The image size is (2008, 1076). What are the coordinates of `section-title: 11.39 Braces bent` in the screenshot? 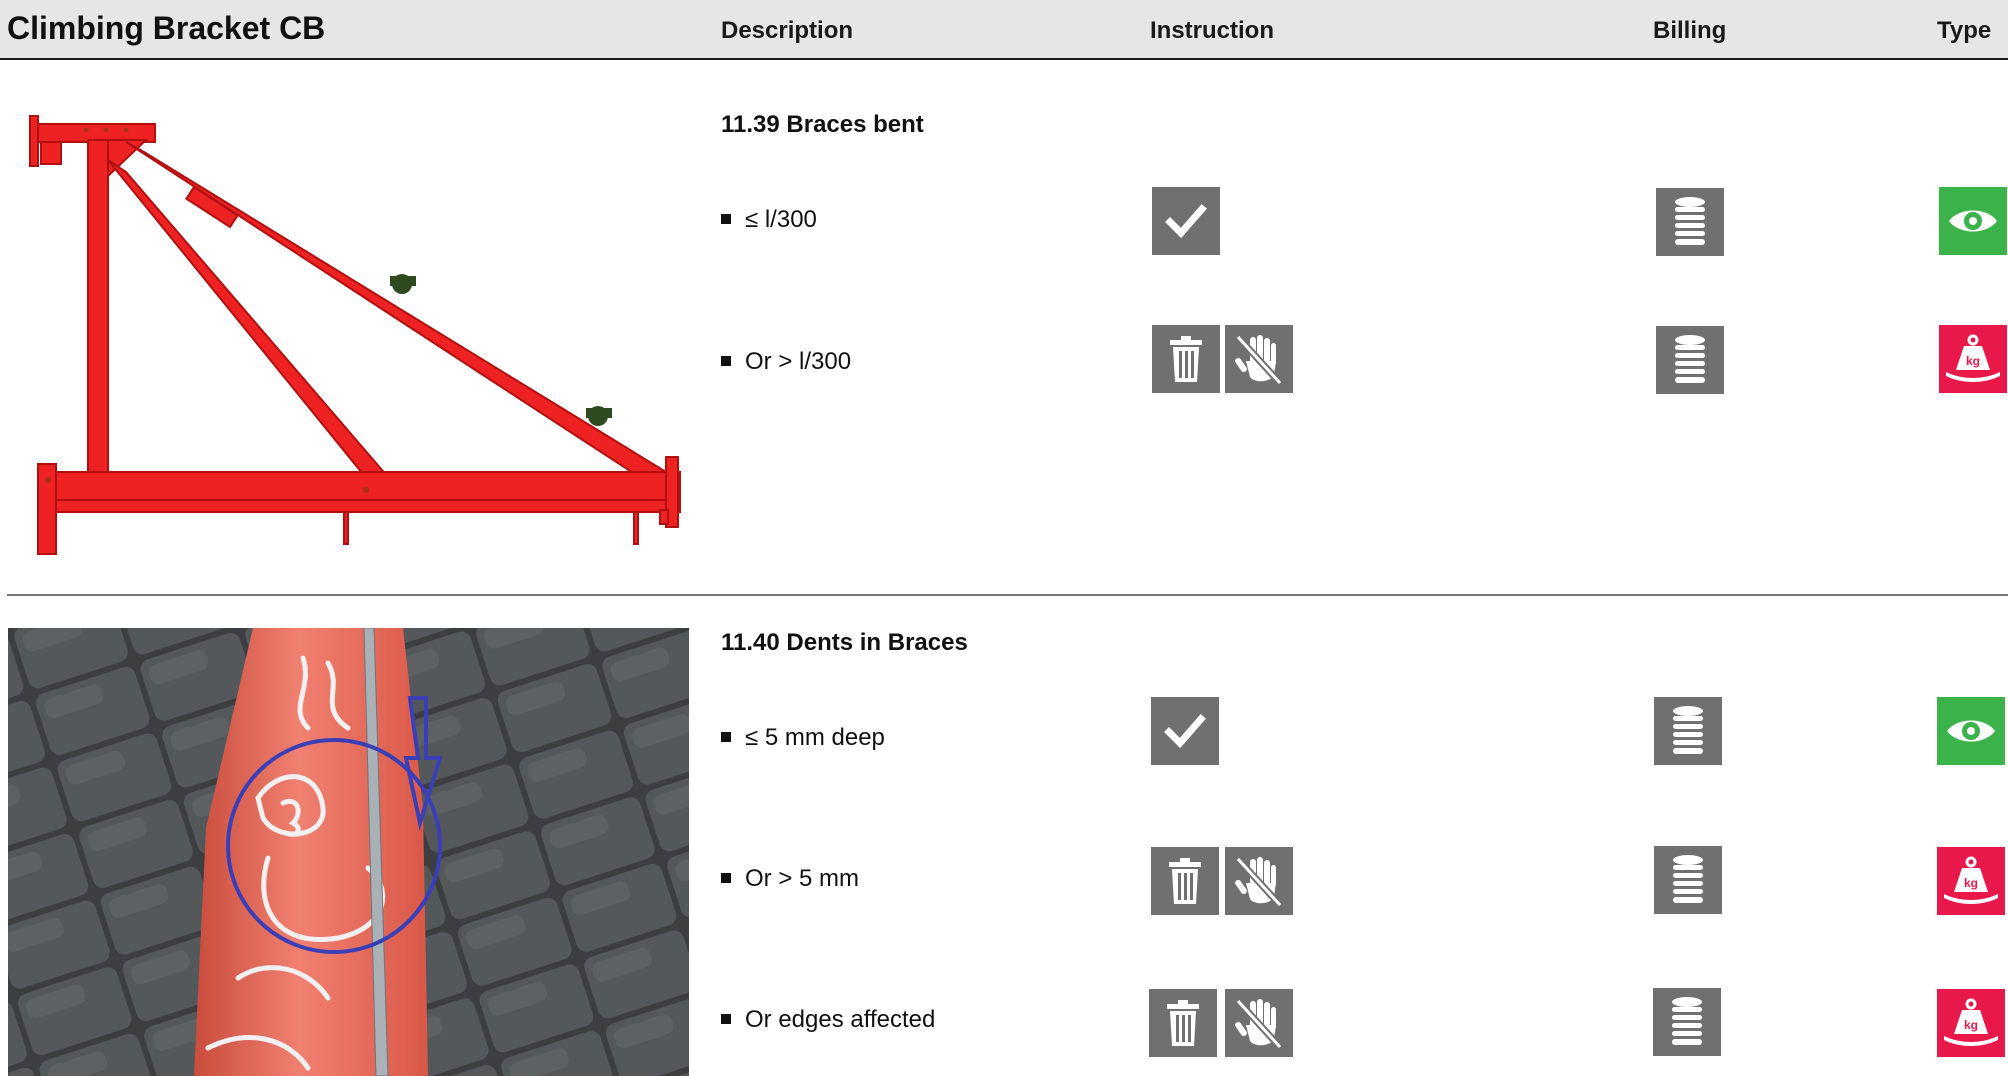 It's located at (822, 124).